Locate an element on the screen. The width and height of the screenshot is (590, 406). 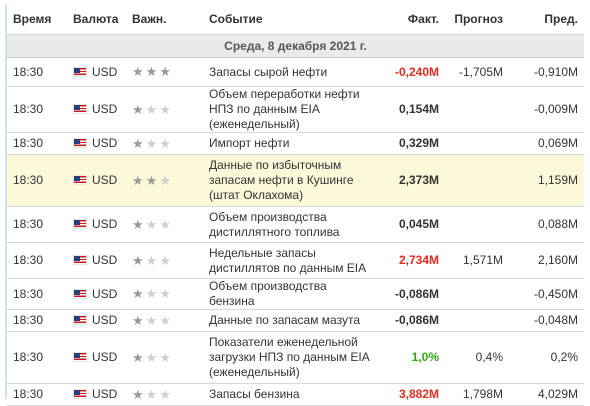
event-actual: 2,373M is located at coordinates (411, 180).